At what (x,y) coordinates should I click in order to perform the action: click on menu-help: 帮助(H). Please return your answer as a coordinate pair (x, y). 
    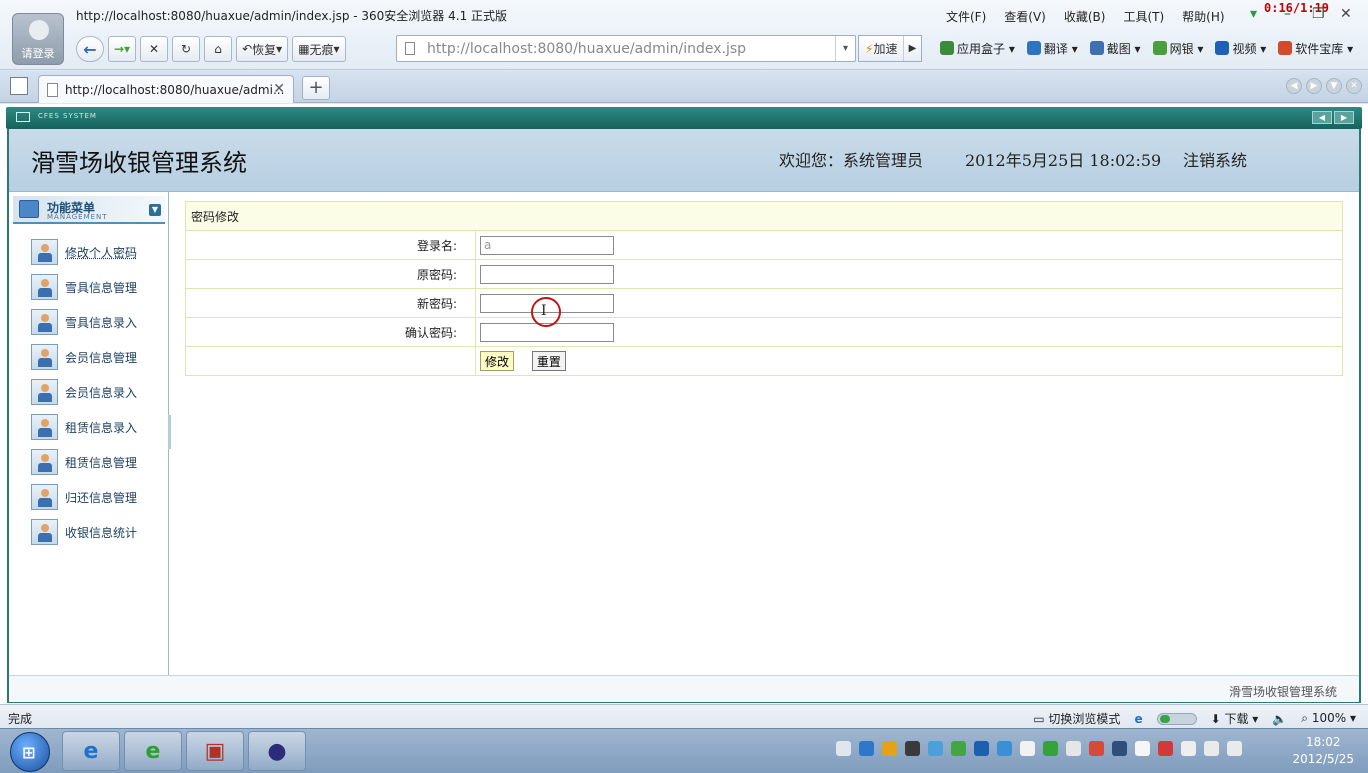
    Looking at the image, I should click on (1203, 16).